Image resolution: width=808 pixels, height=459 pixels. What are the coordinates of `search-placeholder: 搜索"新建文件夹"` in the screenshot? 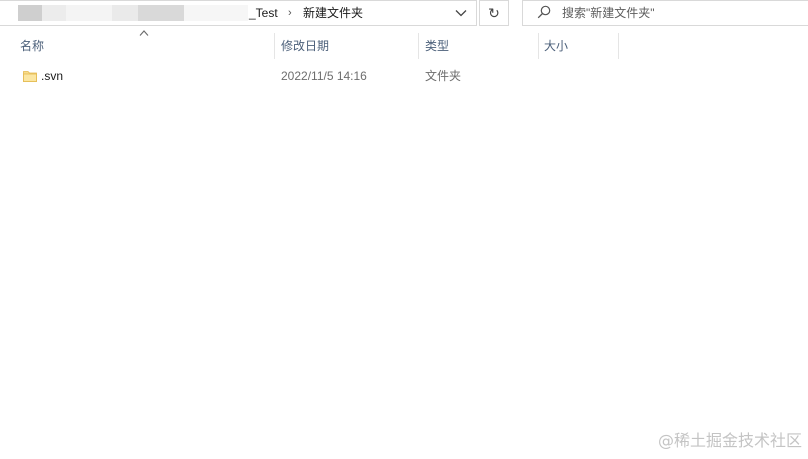 It's located at (608, 13).